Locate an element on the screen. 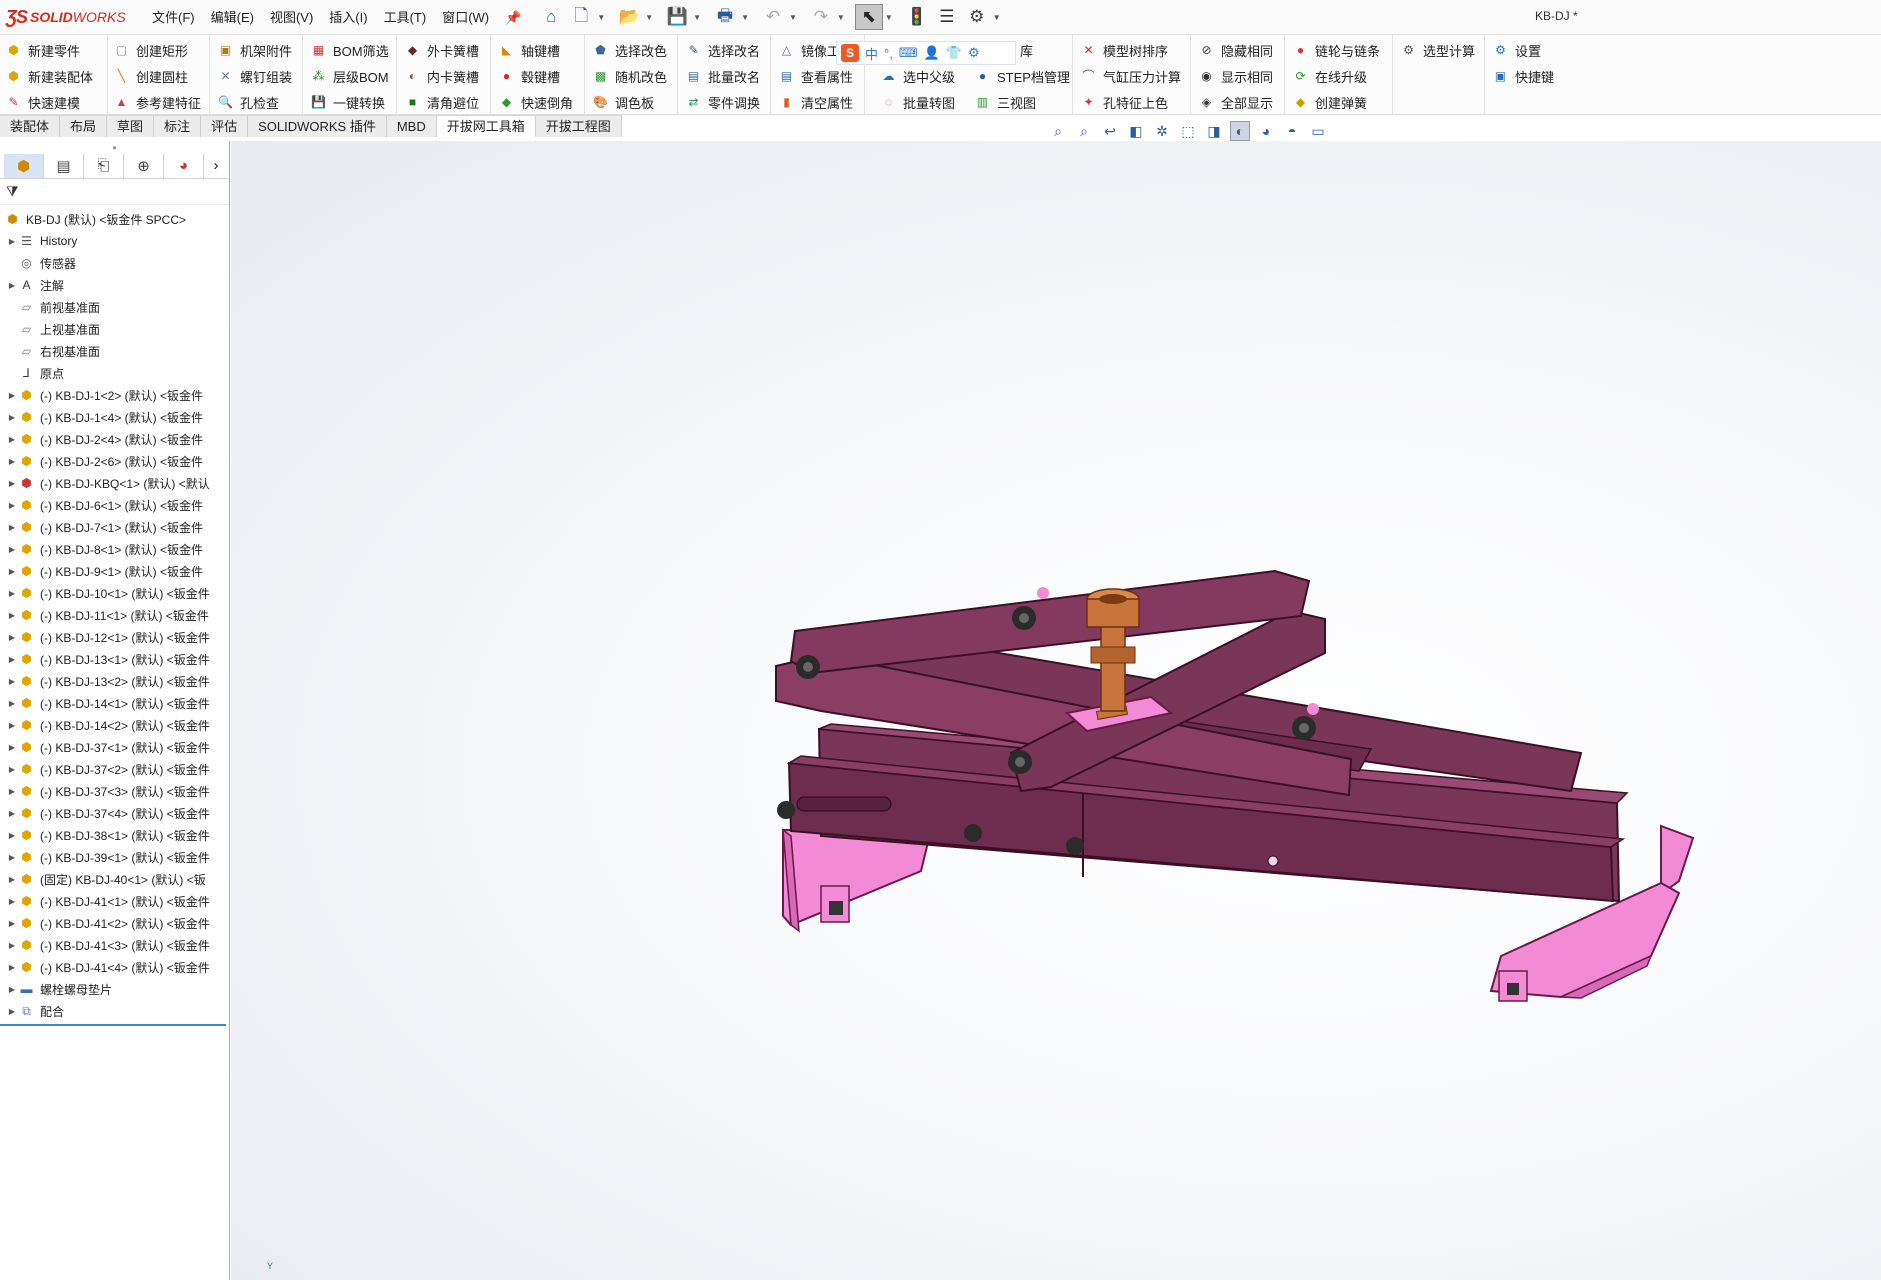 The height and width of the screenshot is (1280, 1881). settings-gear-icon: ⚙ is located at coordinates (977, 17).